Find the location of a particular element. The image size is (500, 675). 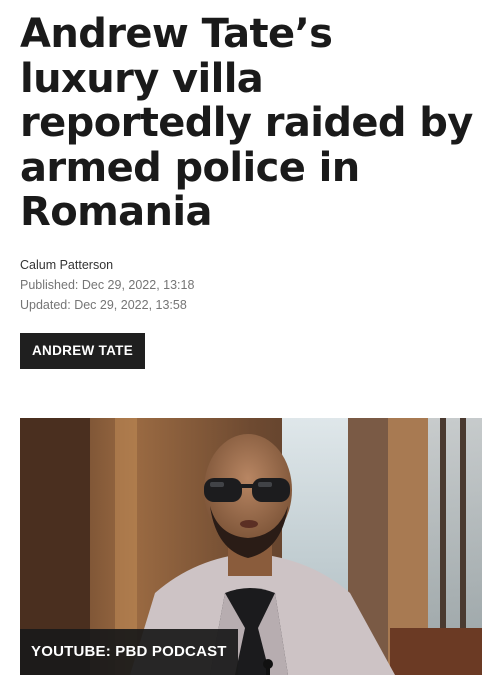

published-date: Published: Dec 29, 2022, 13:18 is located at coordinates (107, 284).